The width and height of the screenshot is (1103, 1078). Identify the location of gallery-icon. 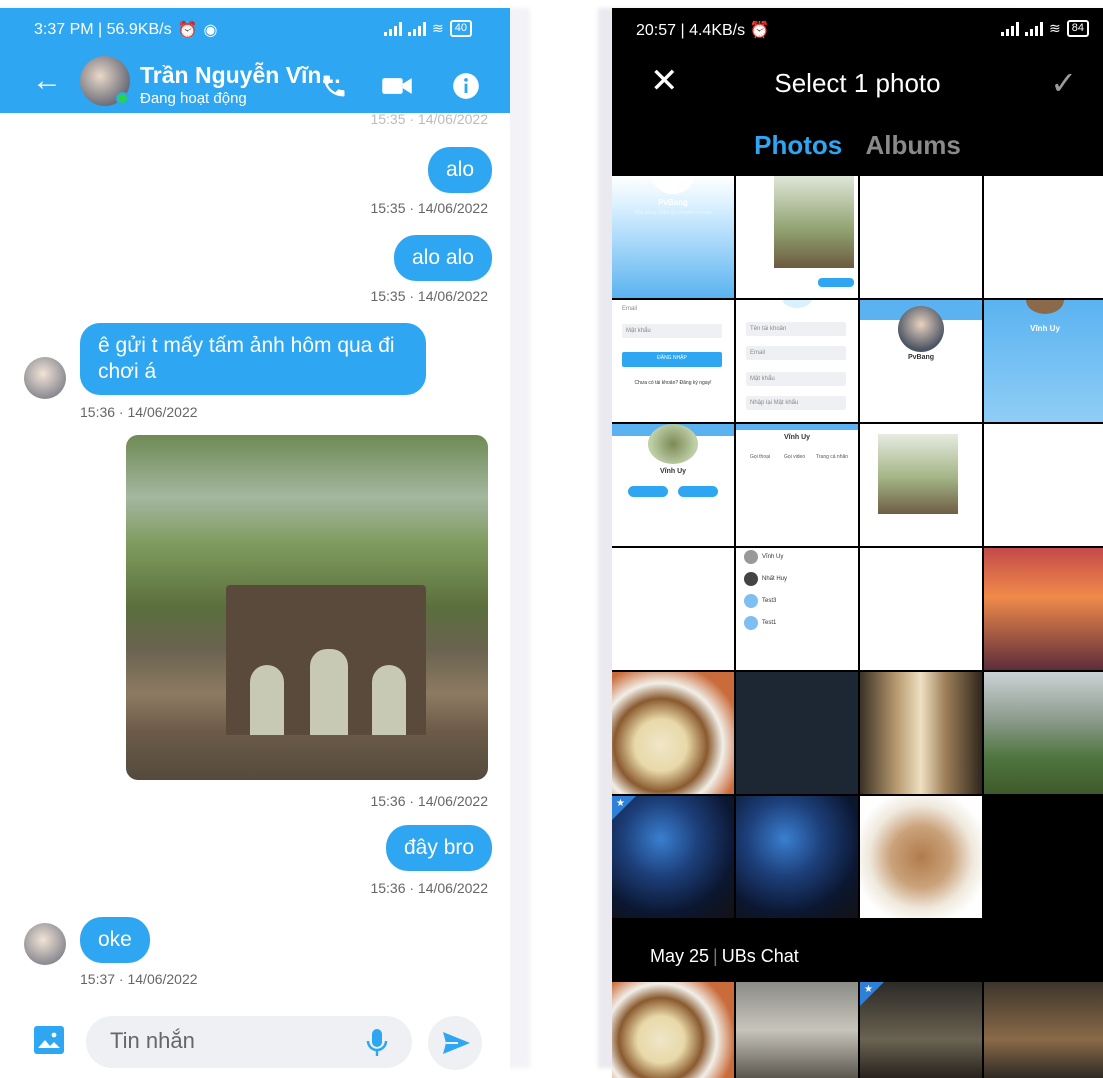
(49, 1040).